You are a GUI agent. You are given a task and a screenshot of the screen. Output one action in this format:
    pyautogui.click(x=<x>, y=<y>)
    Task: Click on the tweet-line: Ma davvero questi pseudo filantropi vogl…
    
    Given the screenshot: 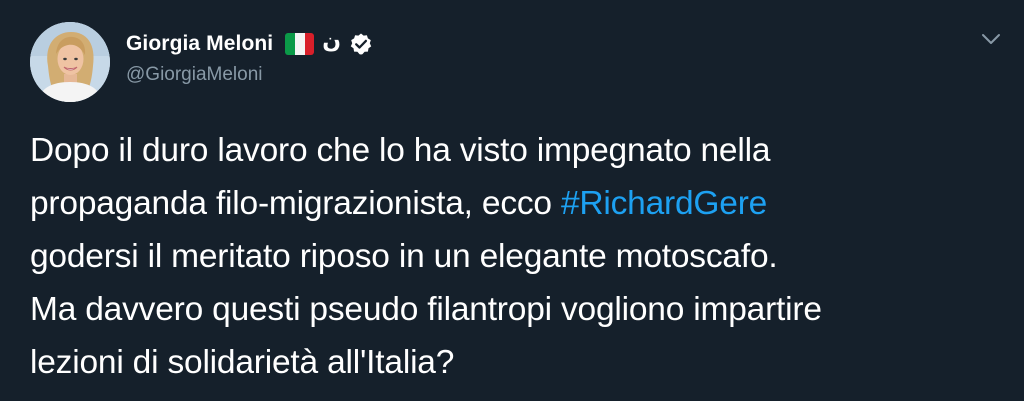 What is the action you would take?
    pyautogui.click(x=426, y=309)
    